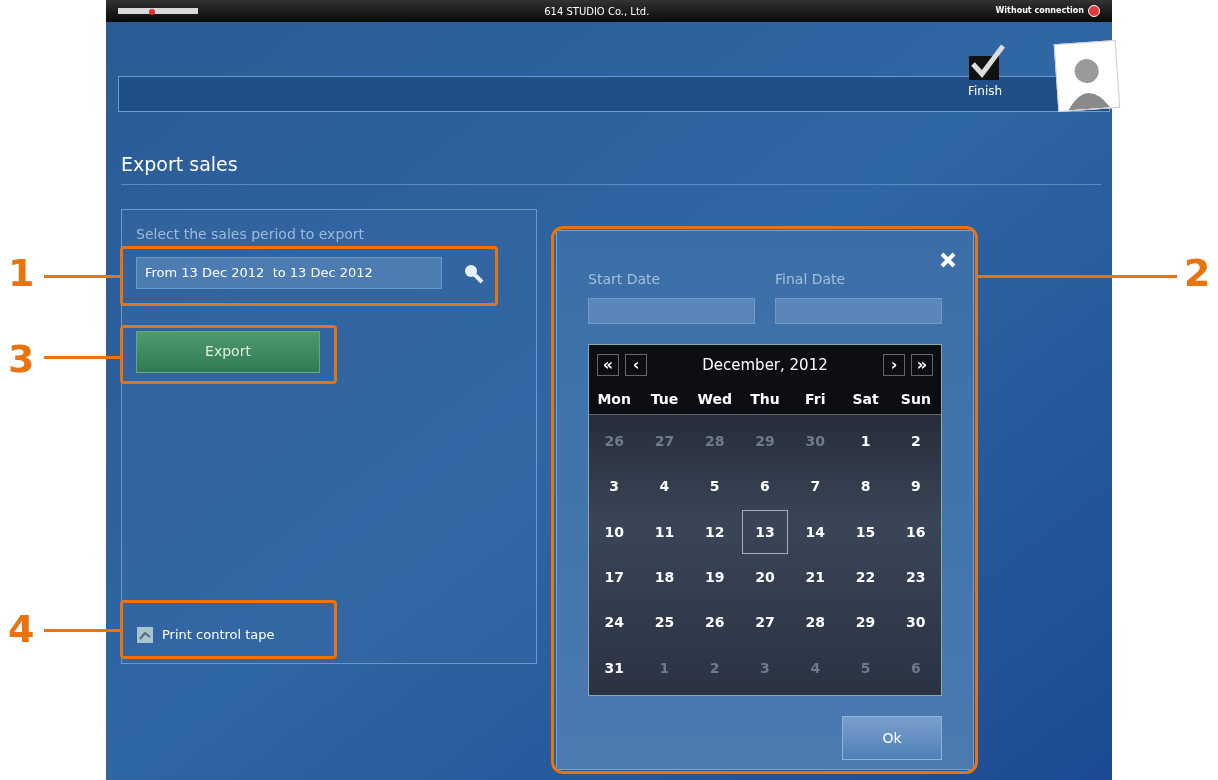  What do you see at coordinates (815, 399) in the screenshot?
I see `weekday-header: Fri` at bounding box center [815, 399].